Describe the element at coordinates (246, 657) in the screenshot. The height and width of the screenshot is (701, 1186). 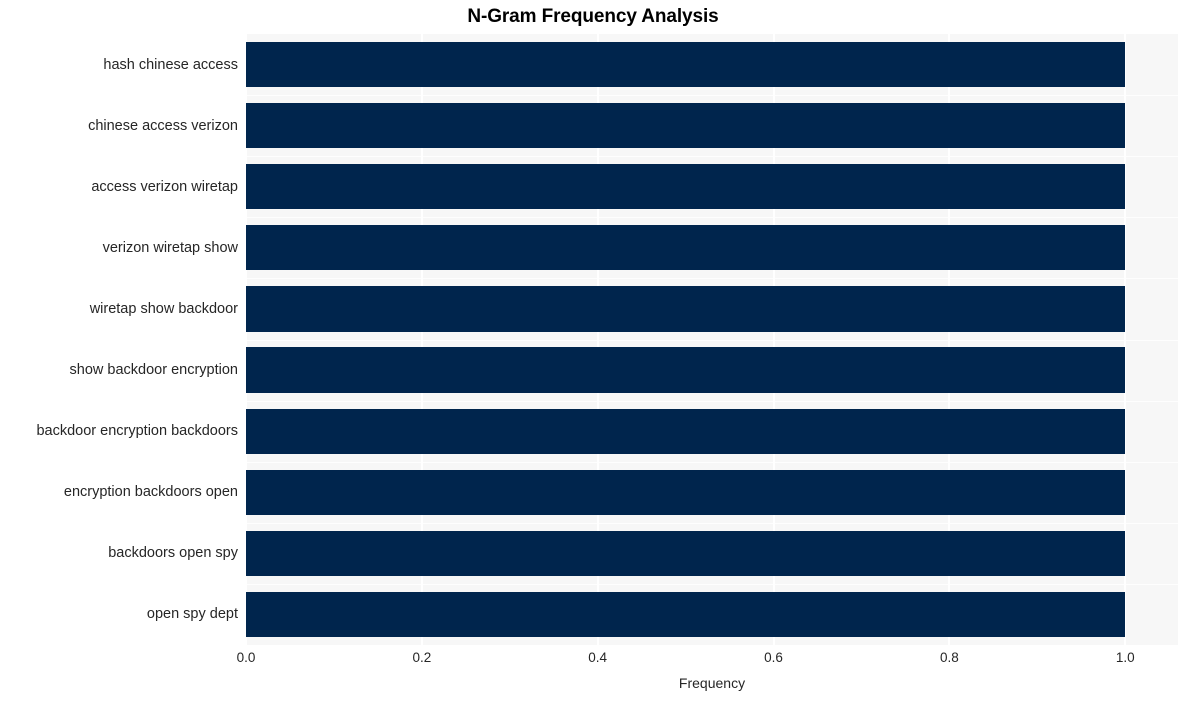
I see `x-axis-tick-label: 0.0` at that location.